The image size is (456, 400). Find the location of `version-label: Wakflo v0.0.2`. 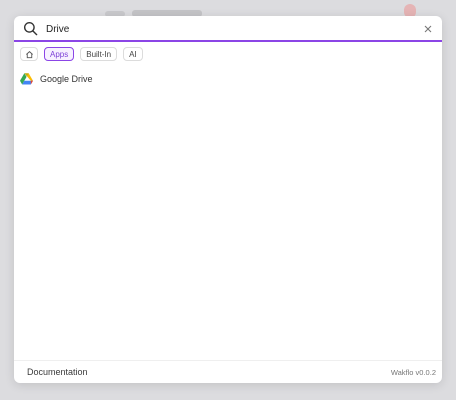

version-label: Wakflo v0.0.2 is located at coordinates (413, 372).